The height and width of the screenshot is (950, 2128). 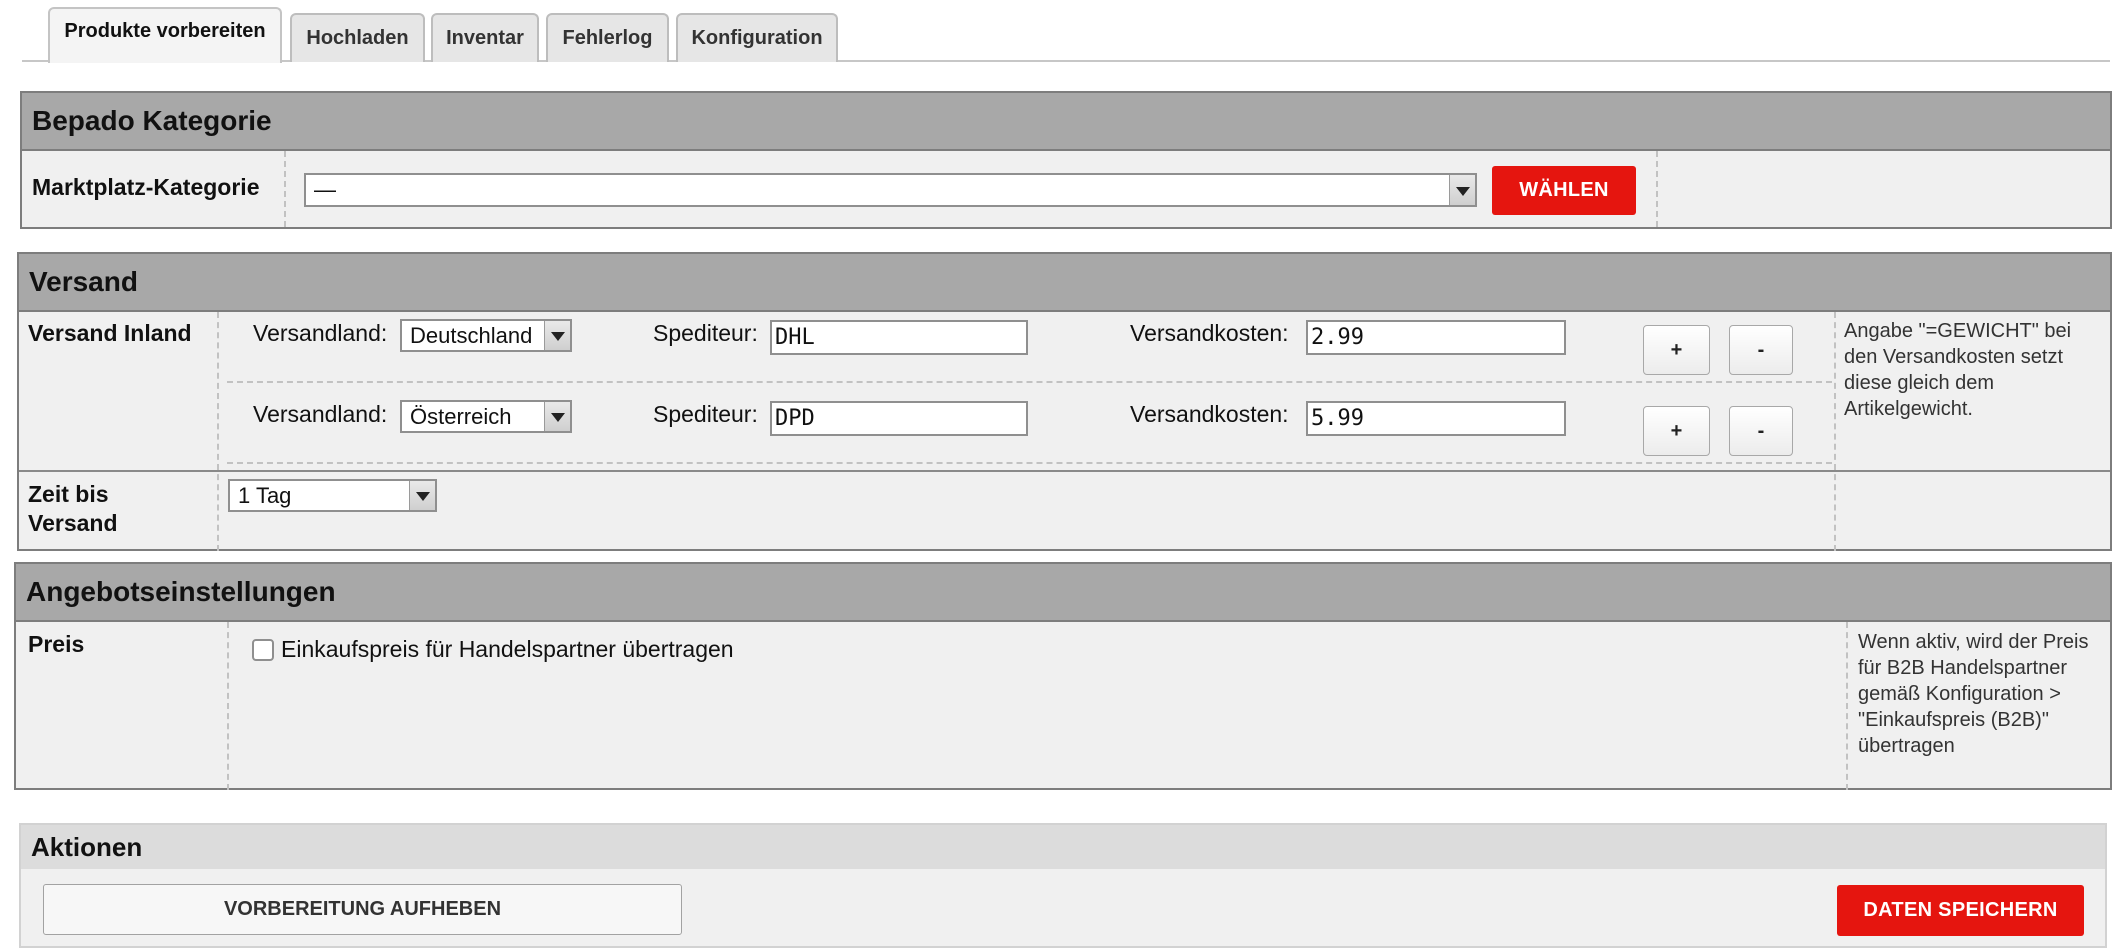 What do you see at coordinates (110, 333) in the screenshot?
I see `domestic-shipping-label: Versand Inland` at bounding box center [110, 333].